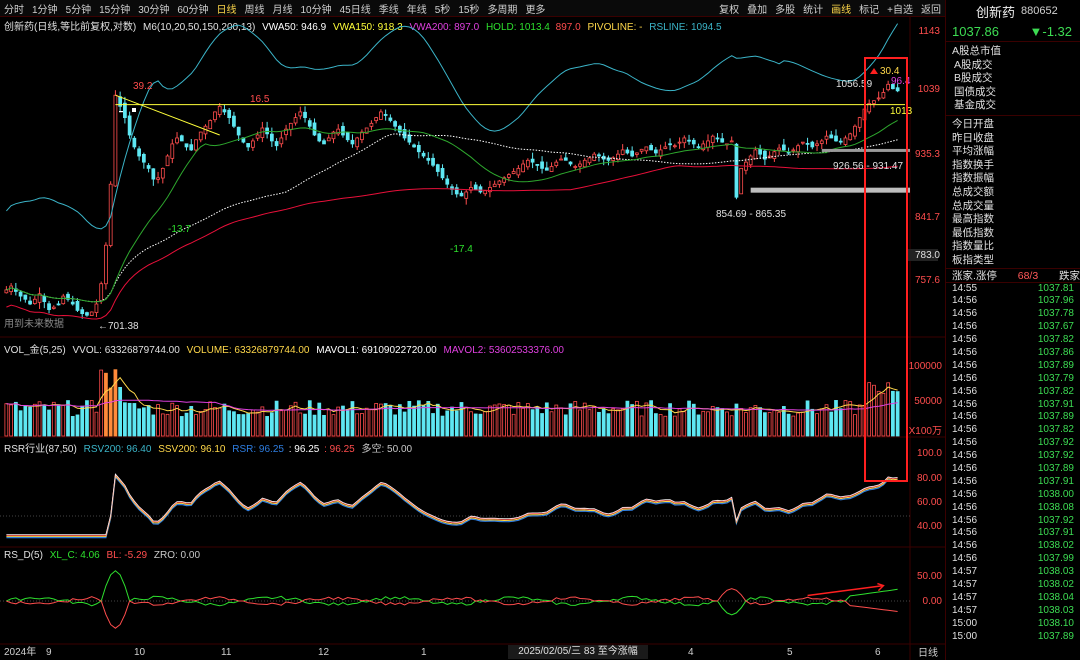 The width and height of the screenshot is (1080, 660). Describe the element at coordinates (1055, 314) in the screenshot. I see `tick-value: 1037.78` at that location.